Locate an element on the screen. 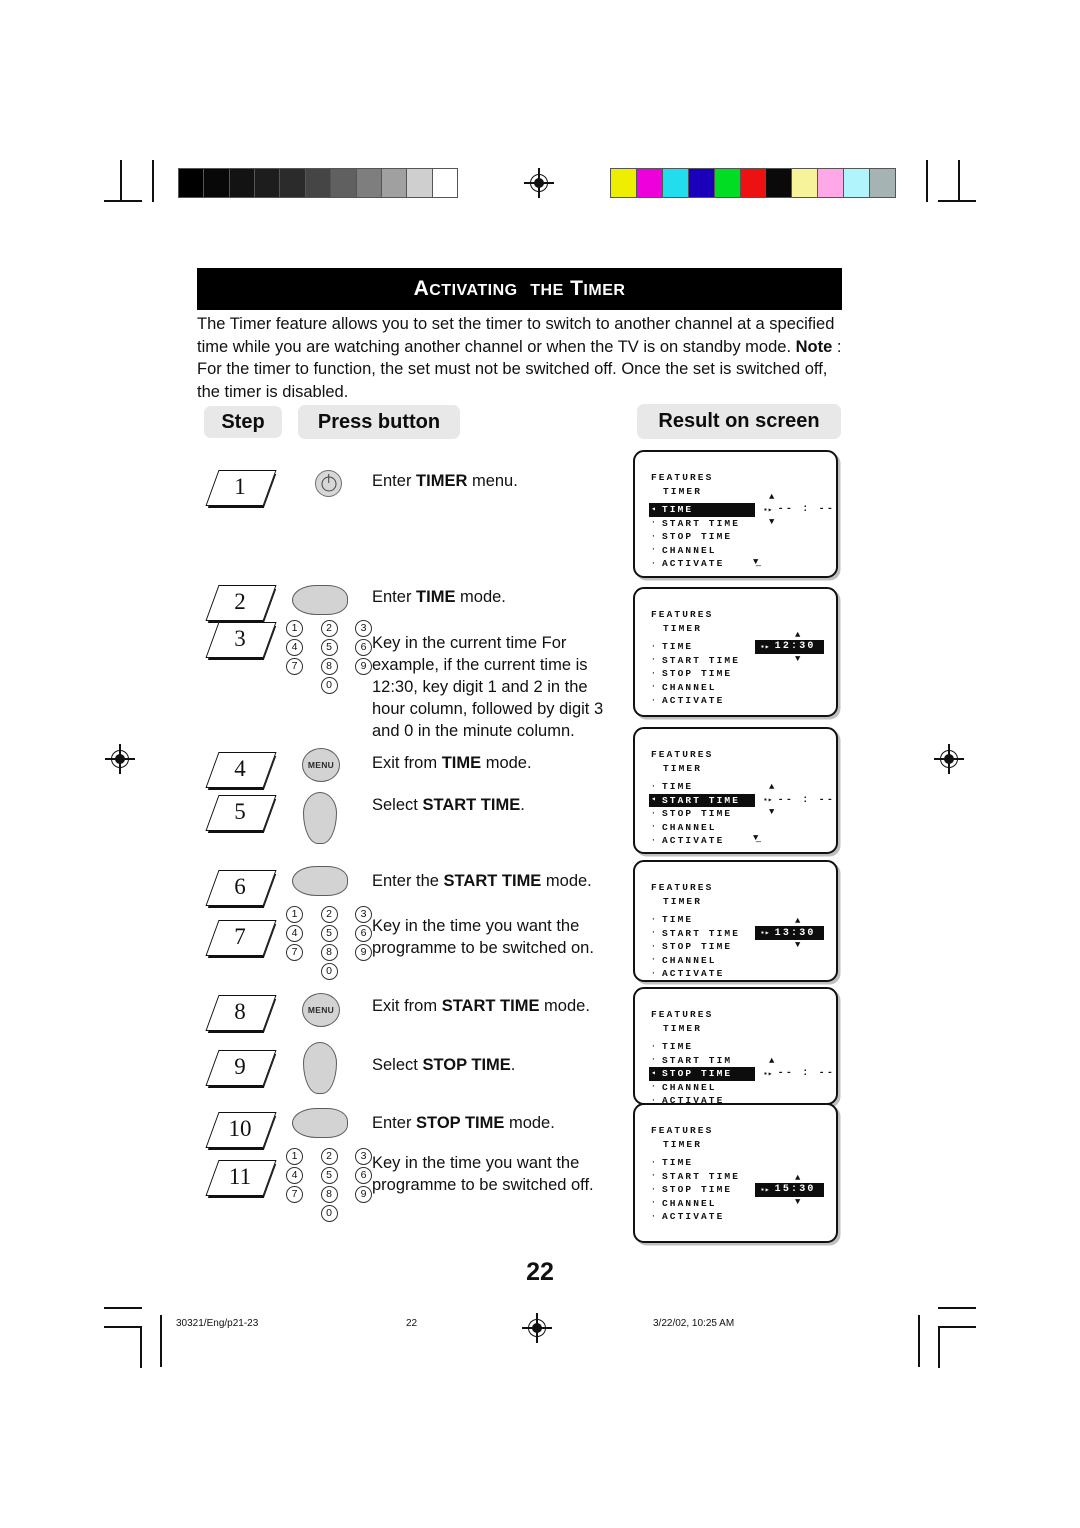 The width and height of the screenshot is (1080, 1528). menu-item-stop-time: ◂ STOP TIME is located at coordinates (702, 1074).